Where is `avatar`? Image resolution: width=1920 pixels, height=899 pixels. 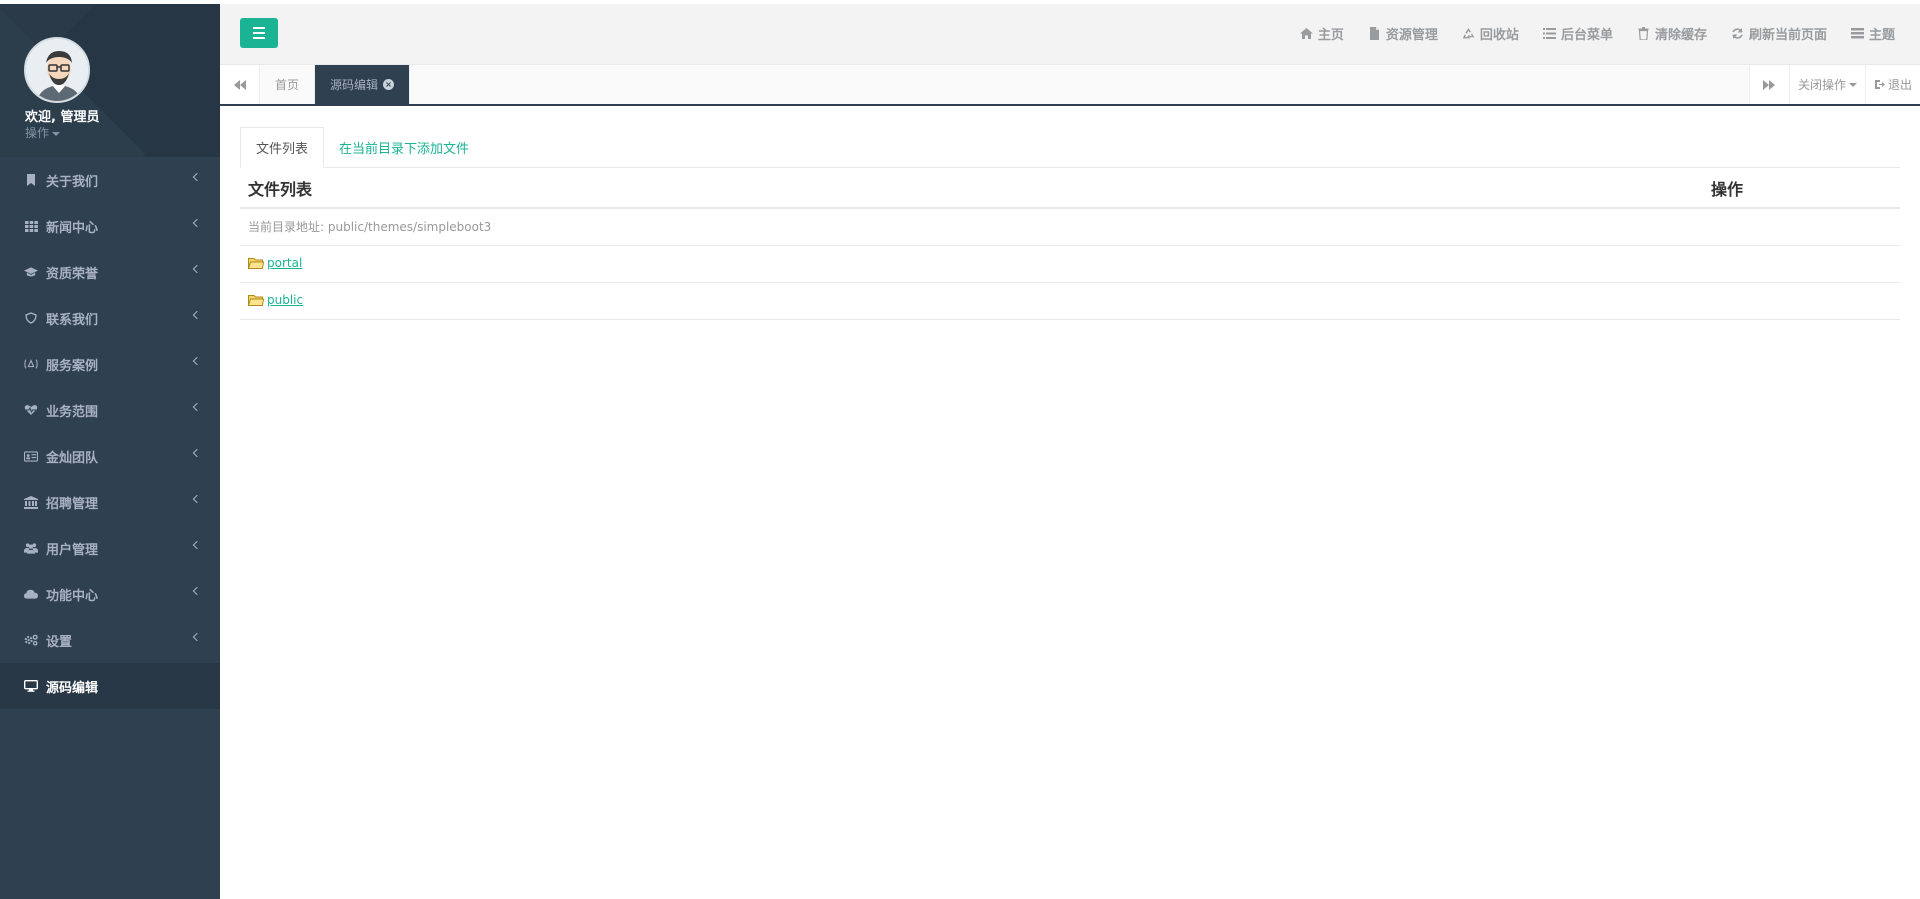
avatar is located at coordinates (57, 70).